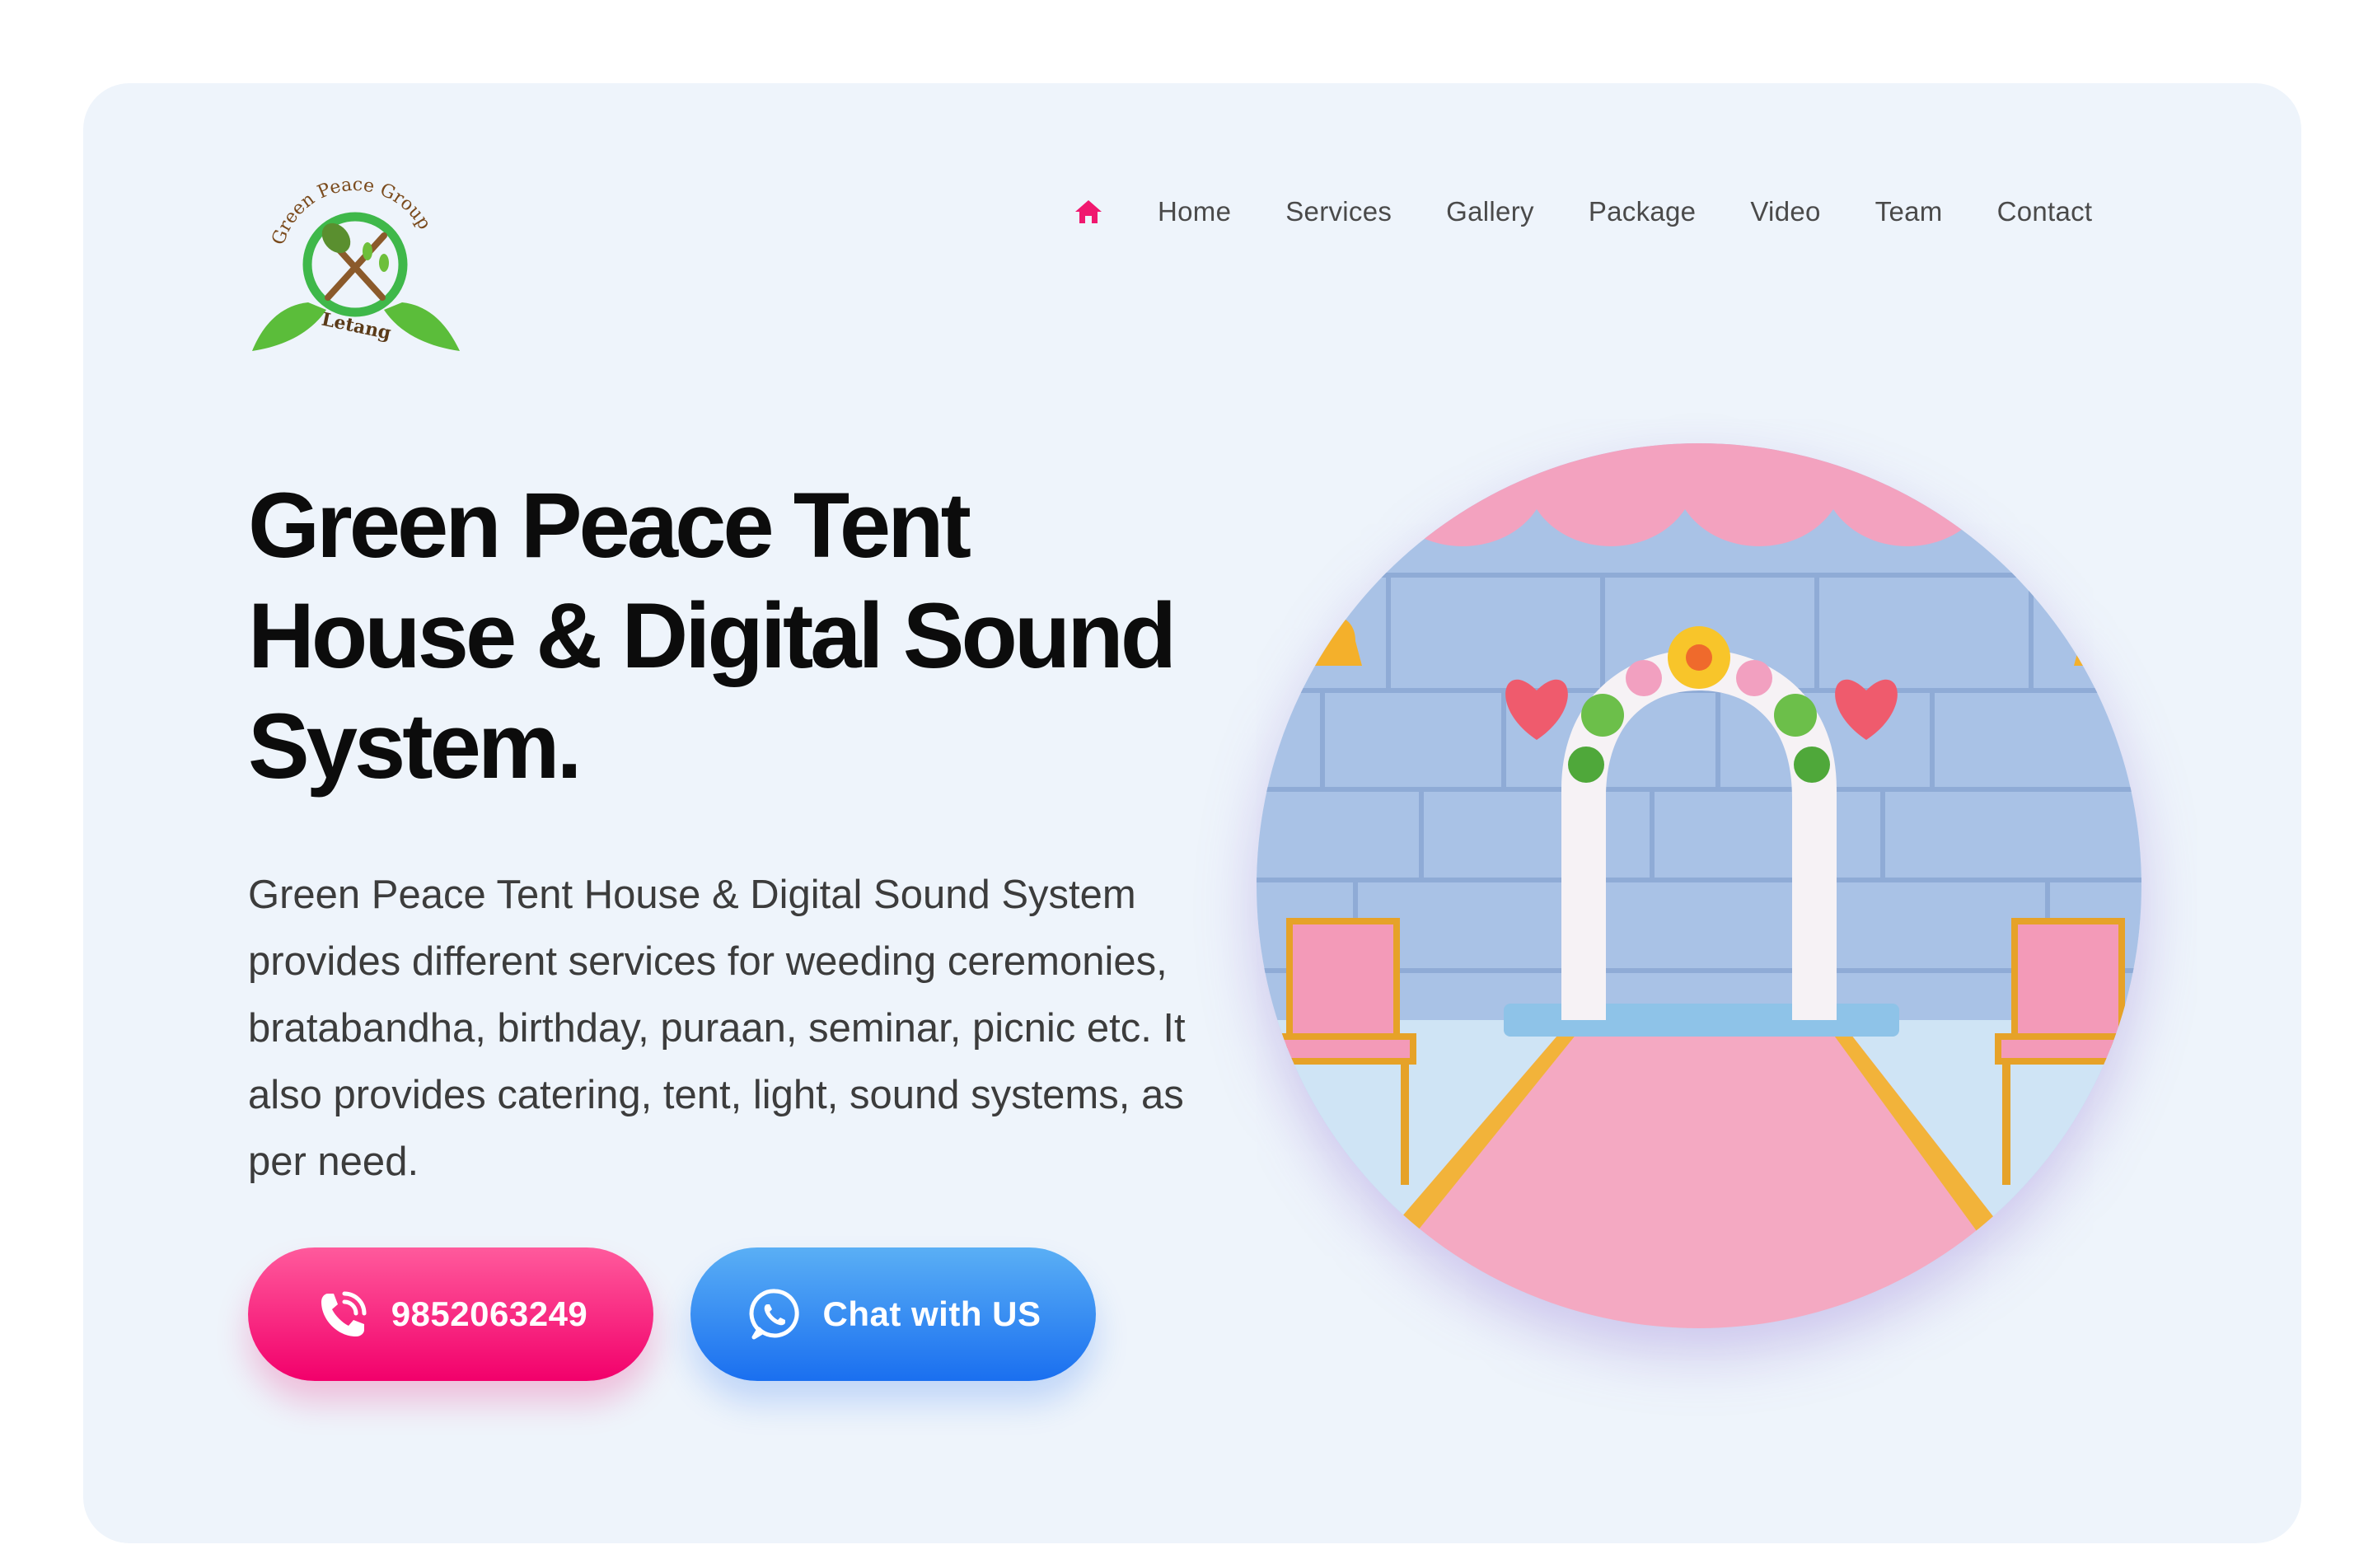 The image size is (2373, 1568). What do you see at coordinates (1088, 211) in the screenshot?
I see `home-icon` at bounding box center [1088, 211].